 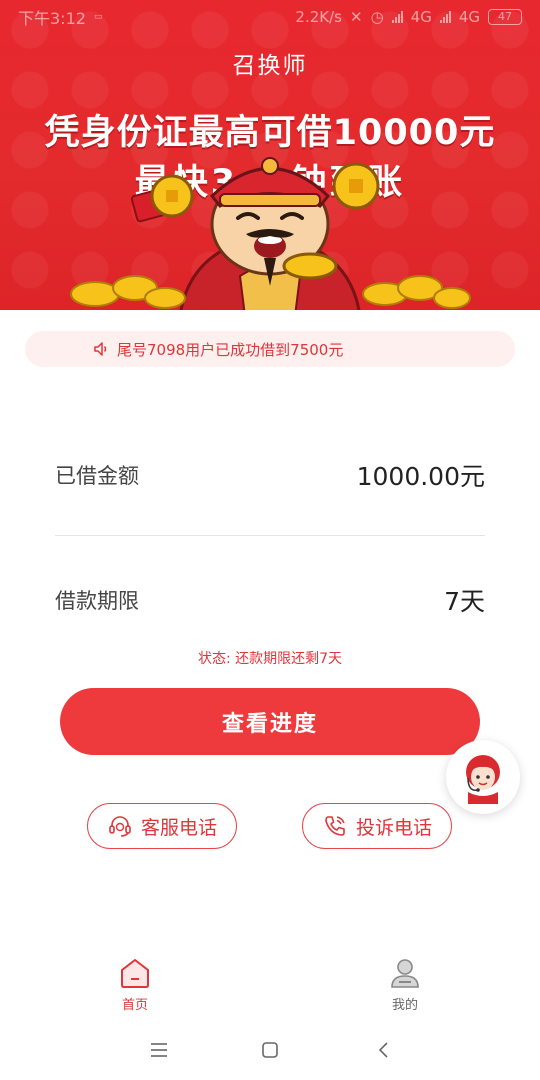 I want to click on app-title: 召换师, so click(x=270, y=66).